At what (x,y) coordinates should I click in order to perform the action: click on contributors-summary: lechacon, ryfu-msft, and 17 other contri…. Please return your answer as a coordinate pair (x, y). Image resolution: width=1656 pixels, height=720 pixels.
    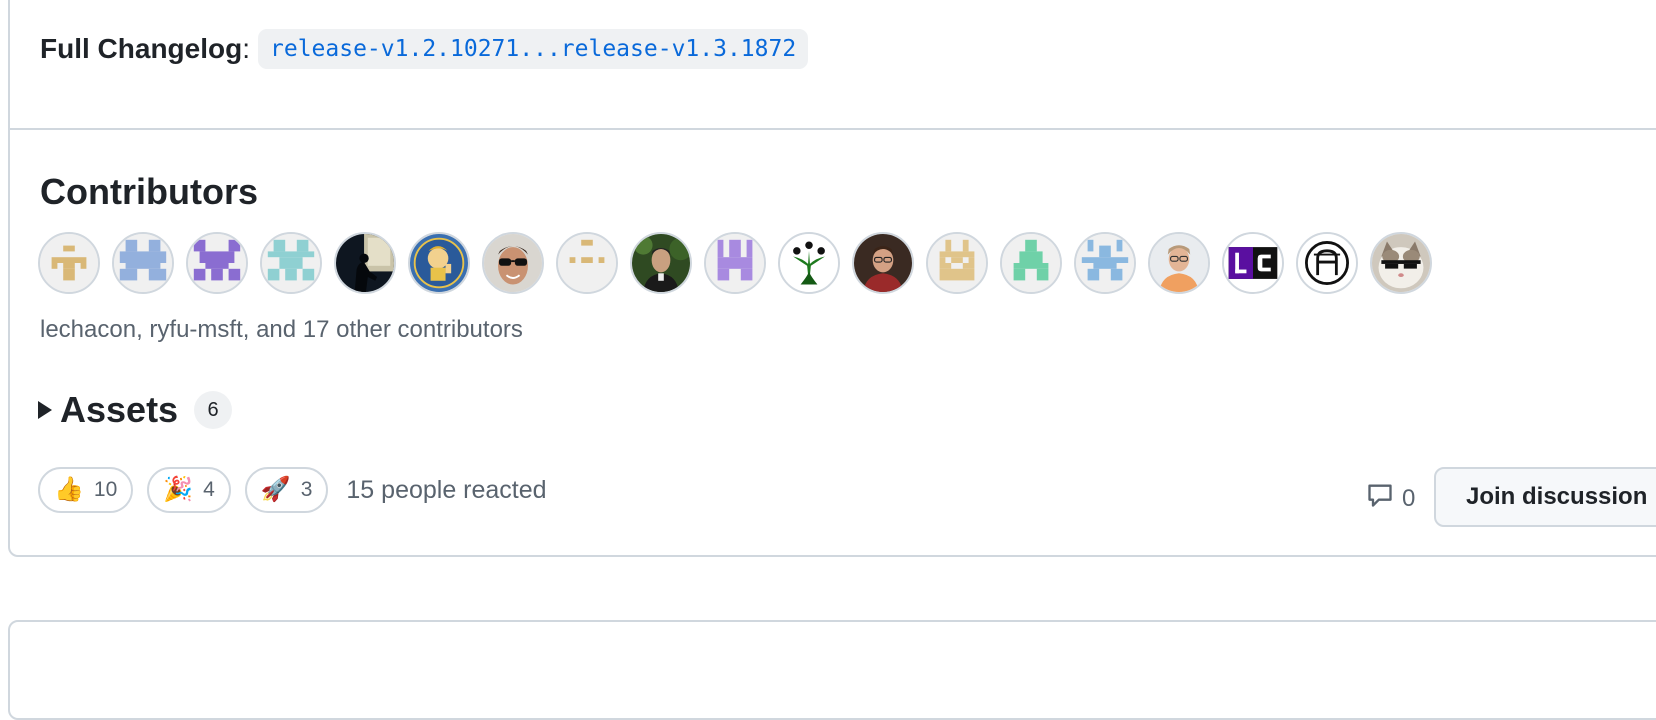
    Looking at the image, I should click on (281, 329).